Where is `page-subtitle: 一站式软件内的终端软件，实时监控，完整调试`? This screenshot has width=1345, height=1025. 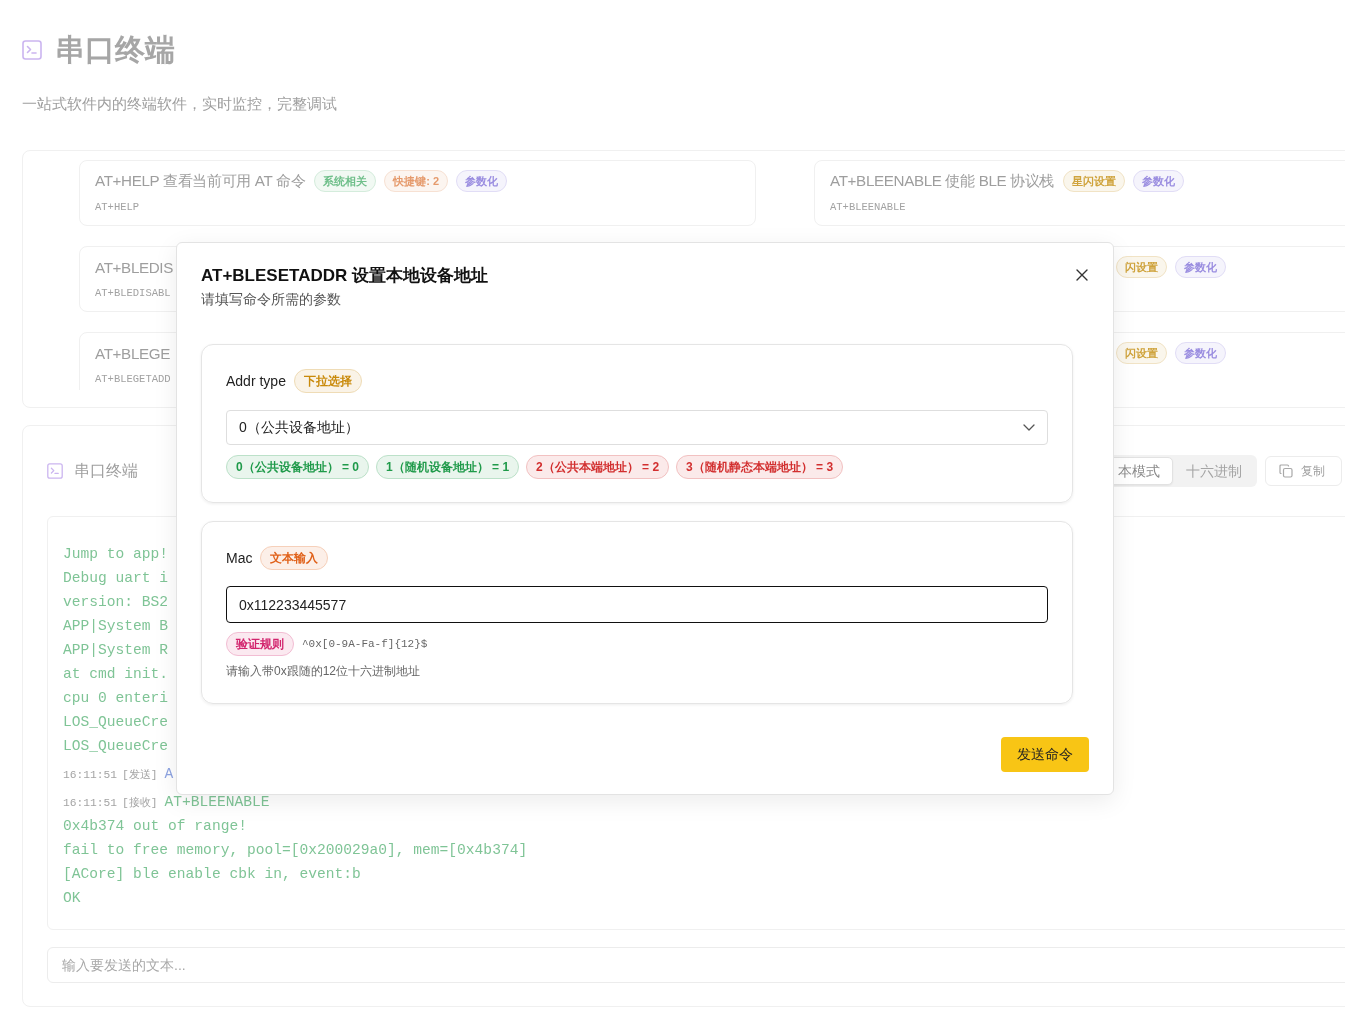 page-subtitle: 一站式软件内的终端软件，实时监控，完整调试 is located at coordinates (179, 104).